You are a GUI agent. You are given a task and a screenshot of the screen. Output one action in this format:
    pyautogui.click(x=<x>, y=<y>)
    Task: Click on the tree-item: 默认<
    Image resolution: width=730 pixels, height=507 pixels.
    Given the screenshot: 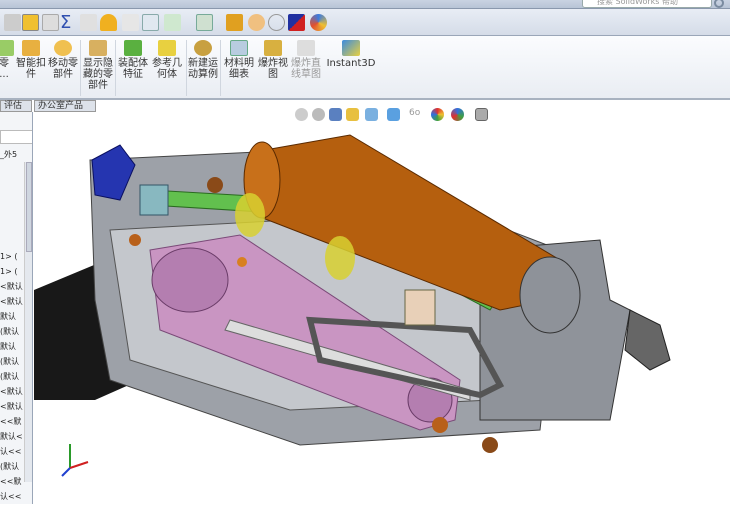 What is the action you would take?
    pyautogui.click(x=11, y=436)
    